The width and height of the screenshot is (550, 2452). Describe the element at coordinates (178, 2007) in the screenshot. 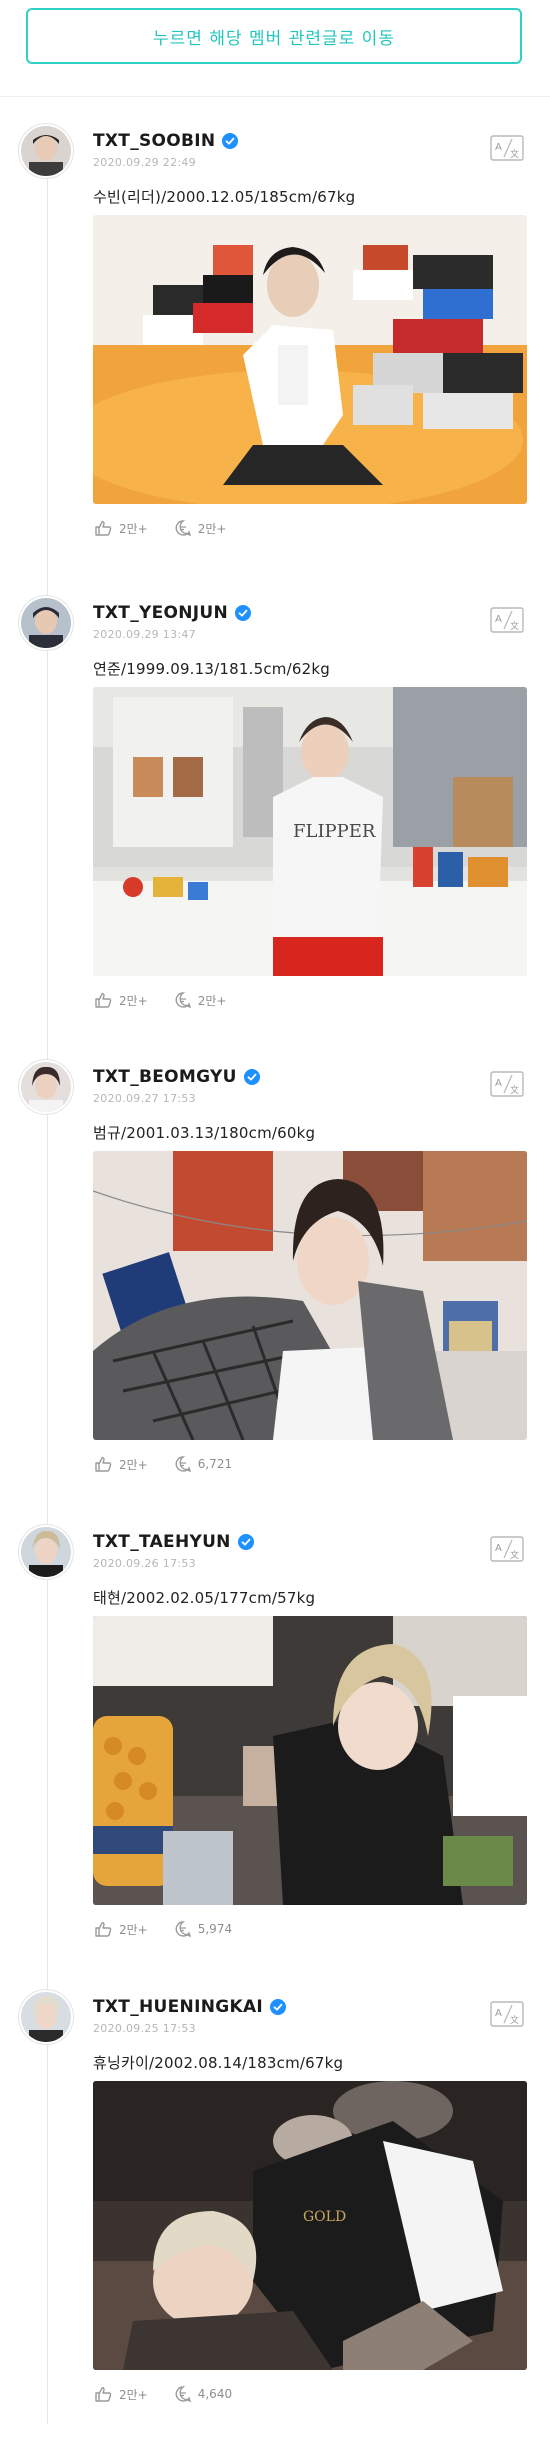

I see `username: TXT_HUENINGKAI` at that location.